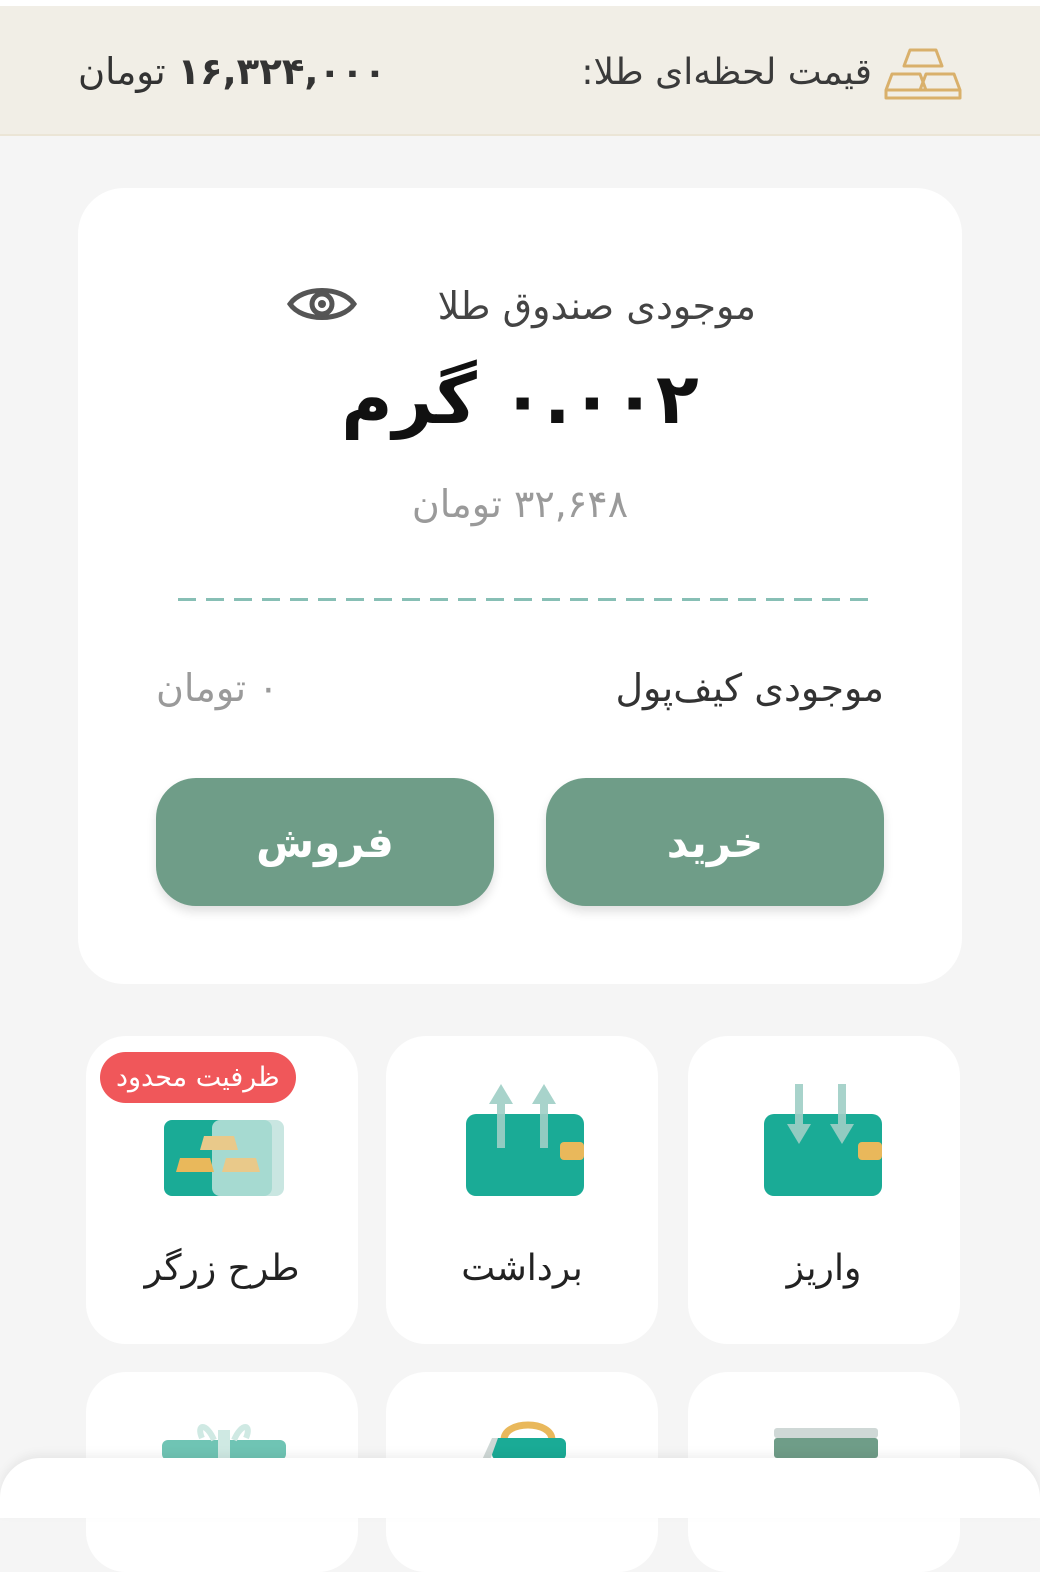 The image size is (1040, 1572). Describe the element at coordinates (715, 842) in the screenshot. I see `buy-button: خرید` at that location.